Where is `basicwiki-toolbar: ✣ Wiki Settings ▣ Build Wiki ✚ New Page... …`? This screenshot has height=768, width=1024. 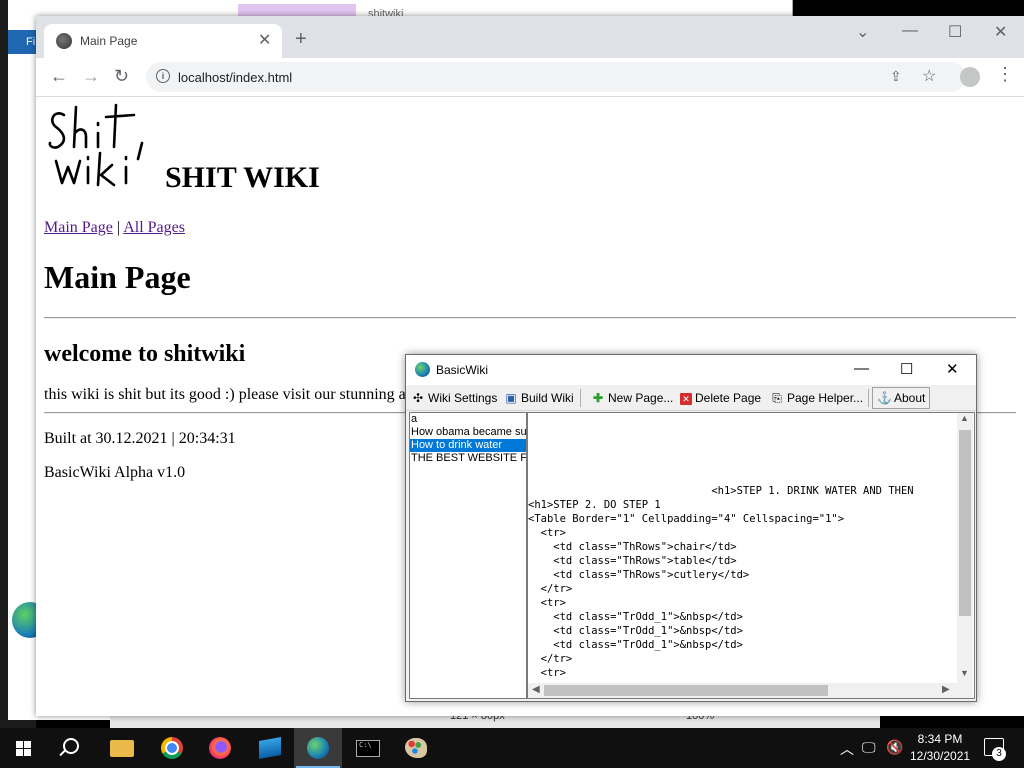
basicwiki-toolbar: ✣ Wiki Settings ▣ Build Wiki ✚ New Page... … is located at coordinates (691, 398).